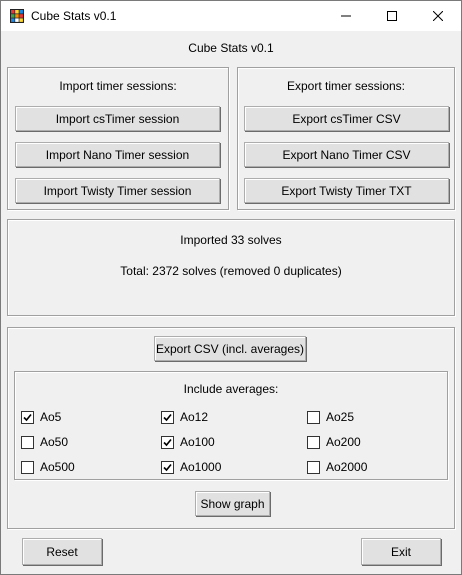 The image size is (462, 575). Describe the element at coordinates (346, 86) in the screenshot. I see `export-group-title: Export timer sessions:` at that location.